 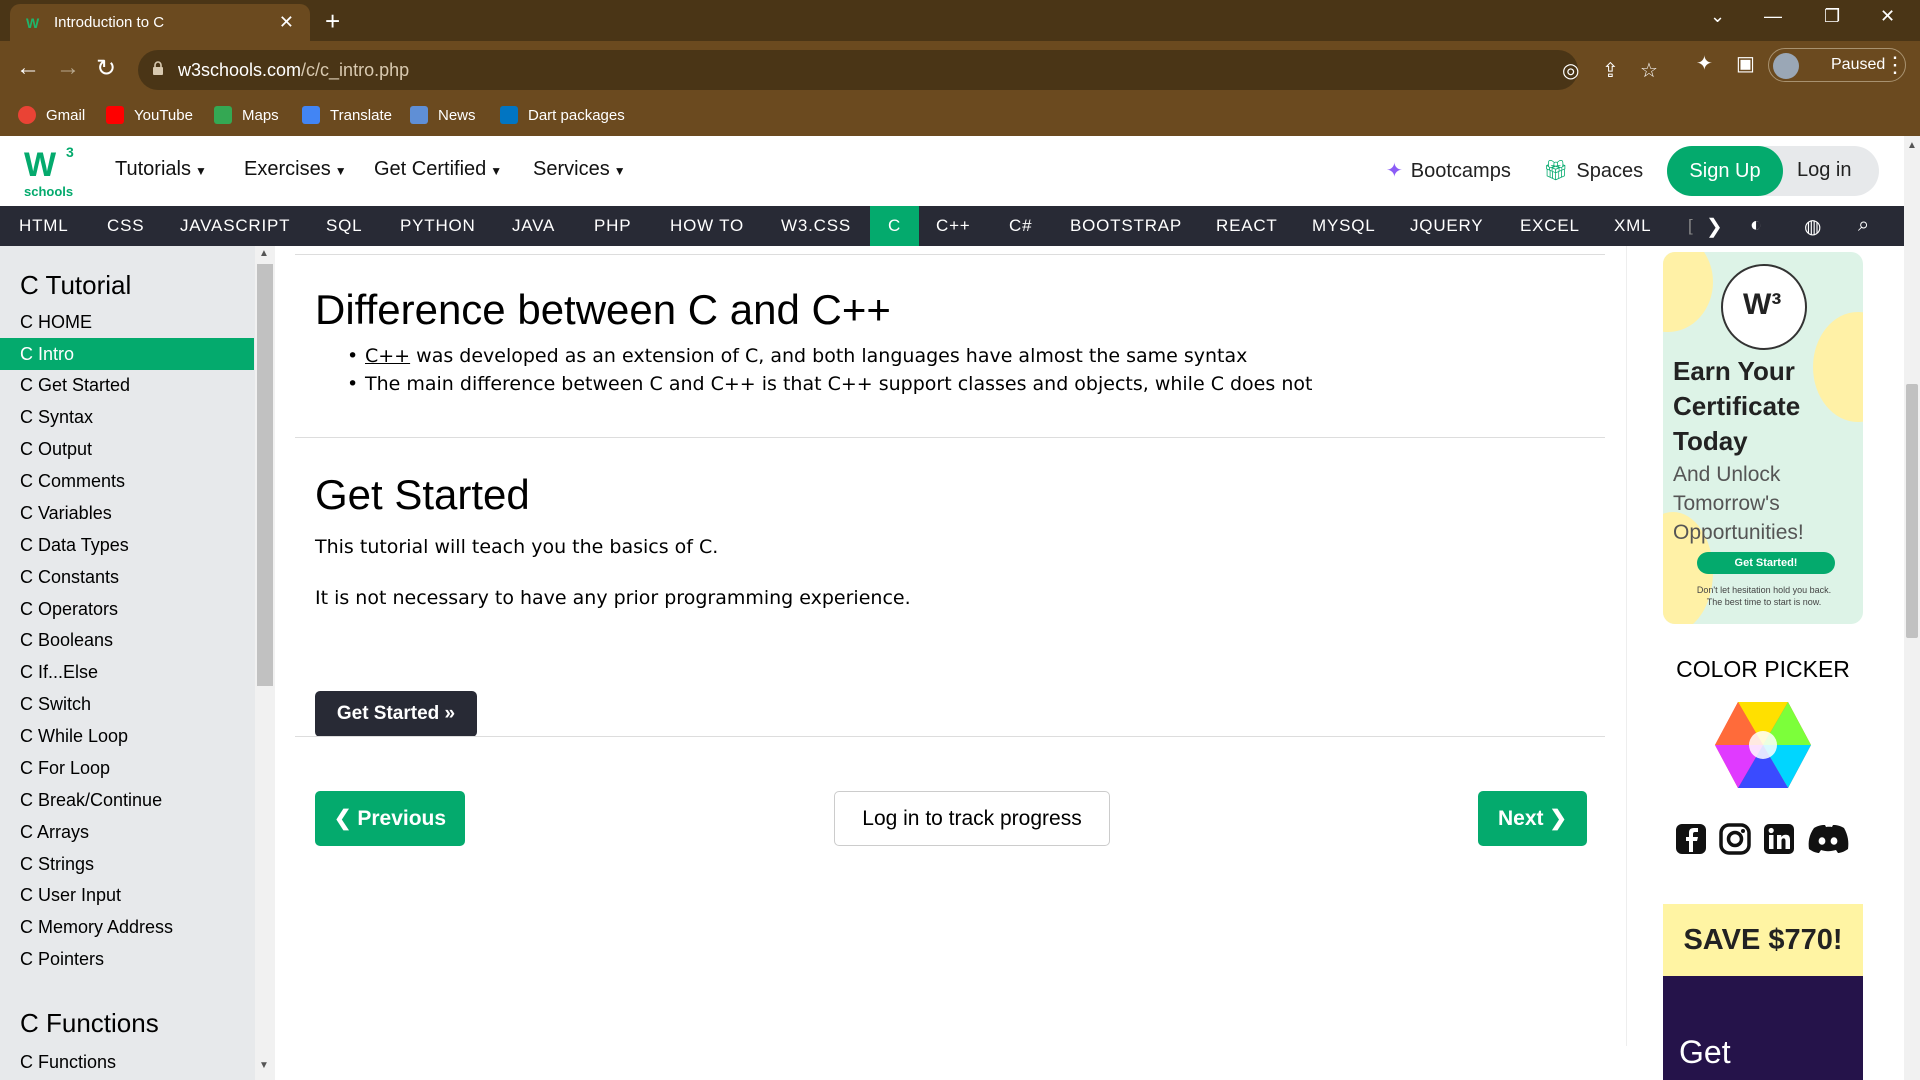 What do you see at coordinates (50, 171) in the screenshot?
I see `w3schools-logo: W 3 schools` at bounding box center [50, 171].